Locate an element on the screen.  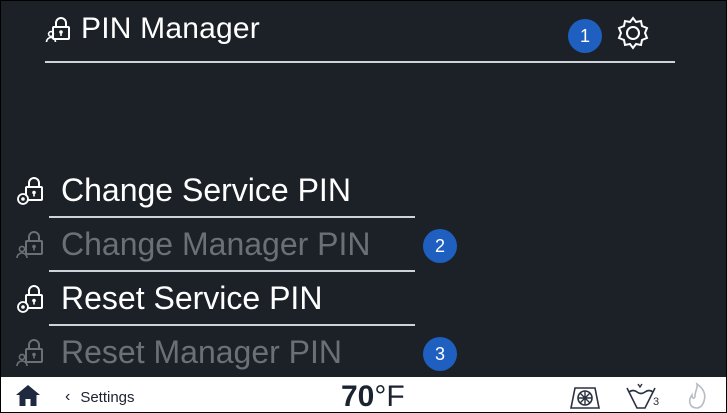
change-service-pin-item: Change Service PIN is located at coordinates (225, 190).